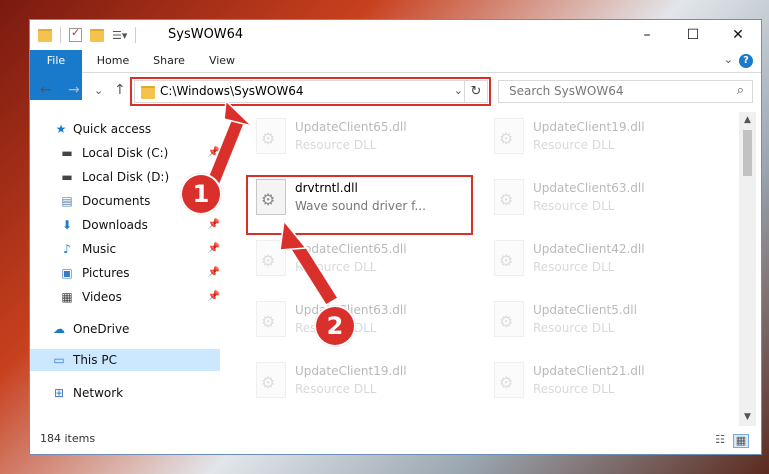 The height and width of the screenshot is (474, 769). Describe the element at coordinates (273, 203) in the screenshot. I see `annotation-arrows` at that location.